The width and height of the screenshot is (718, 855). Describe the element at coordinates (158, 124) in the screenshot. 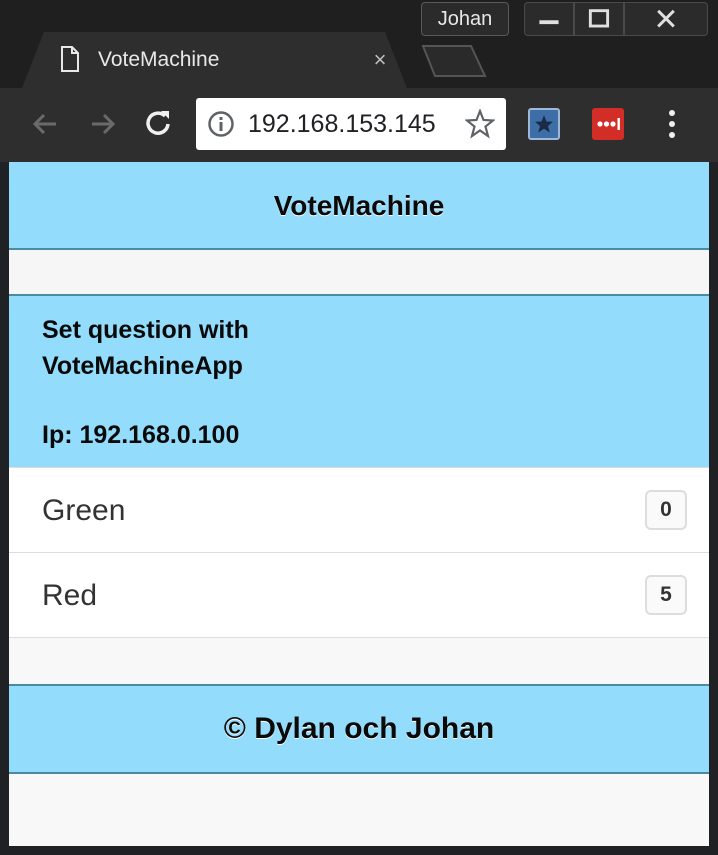

I see `reload-icon` at that location.